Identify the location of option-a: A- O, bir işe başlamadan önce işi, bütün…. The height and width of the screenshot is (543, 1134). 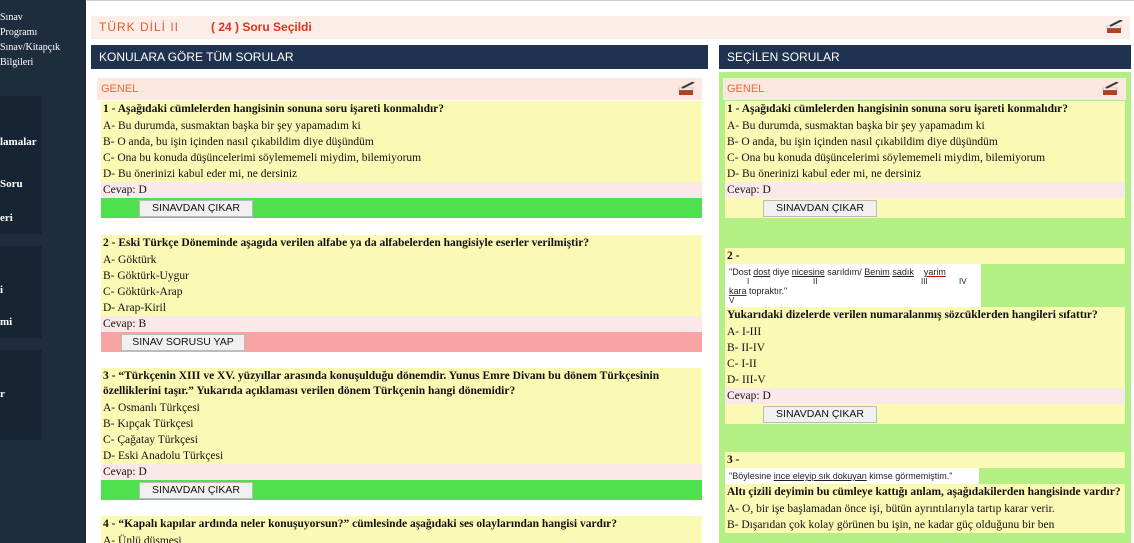
(925, 509).